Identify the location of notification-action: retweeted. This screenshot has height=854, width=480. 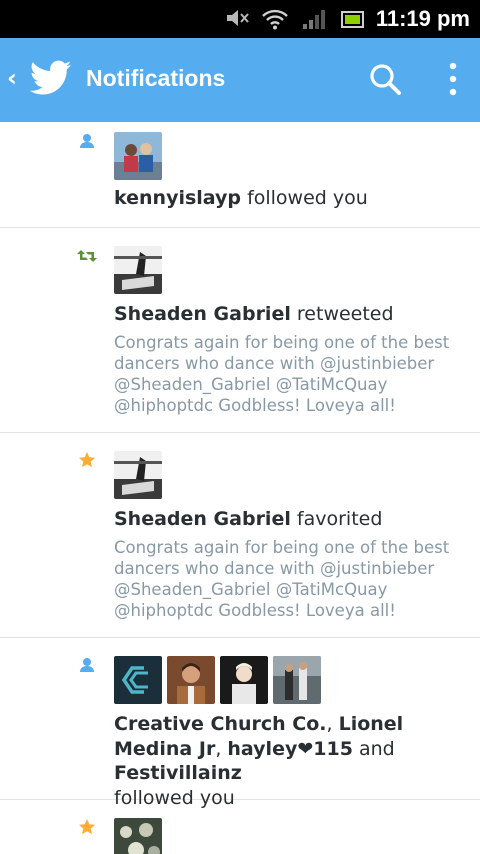
(345, 314).